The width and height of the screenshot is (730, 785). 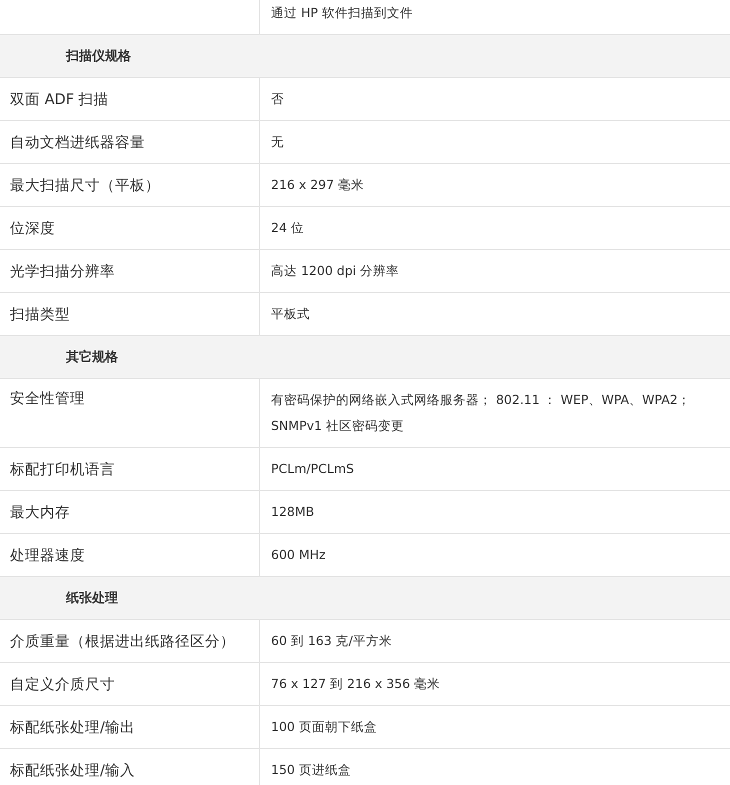 I want to click on spec-label: 双面 ADF 扫描, so click(x=130, y=99).